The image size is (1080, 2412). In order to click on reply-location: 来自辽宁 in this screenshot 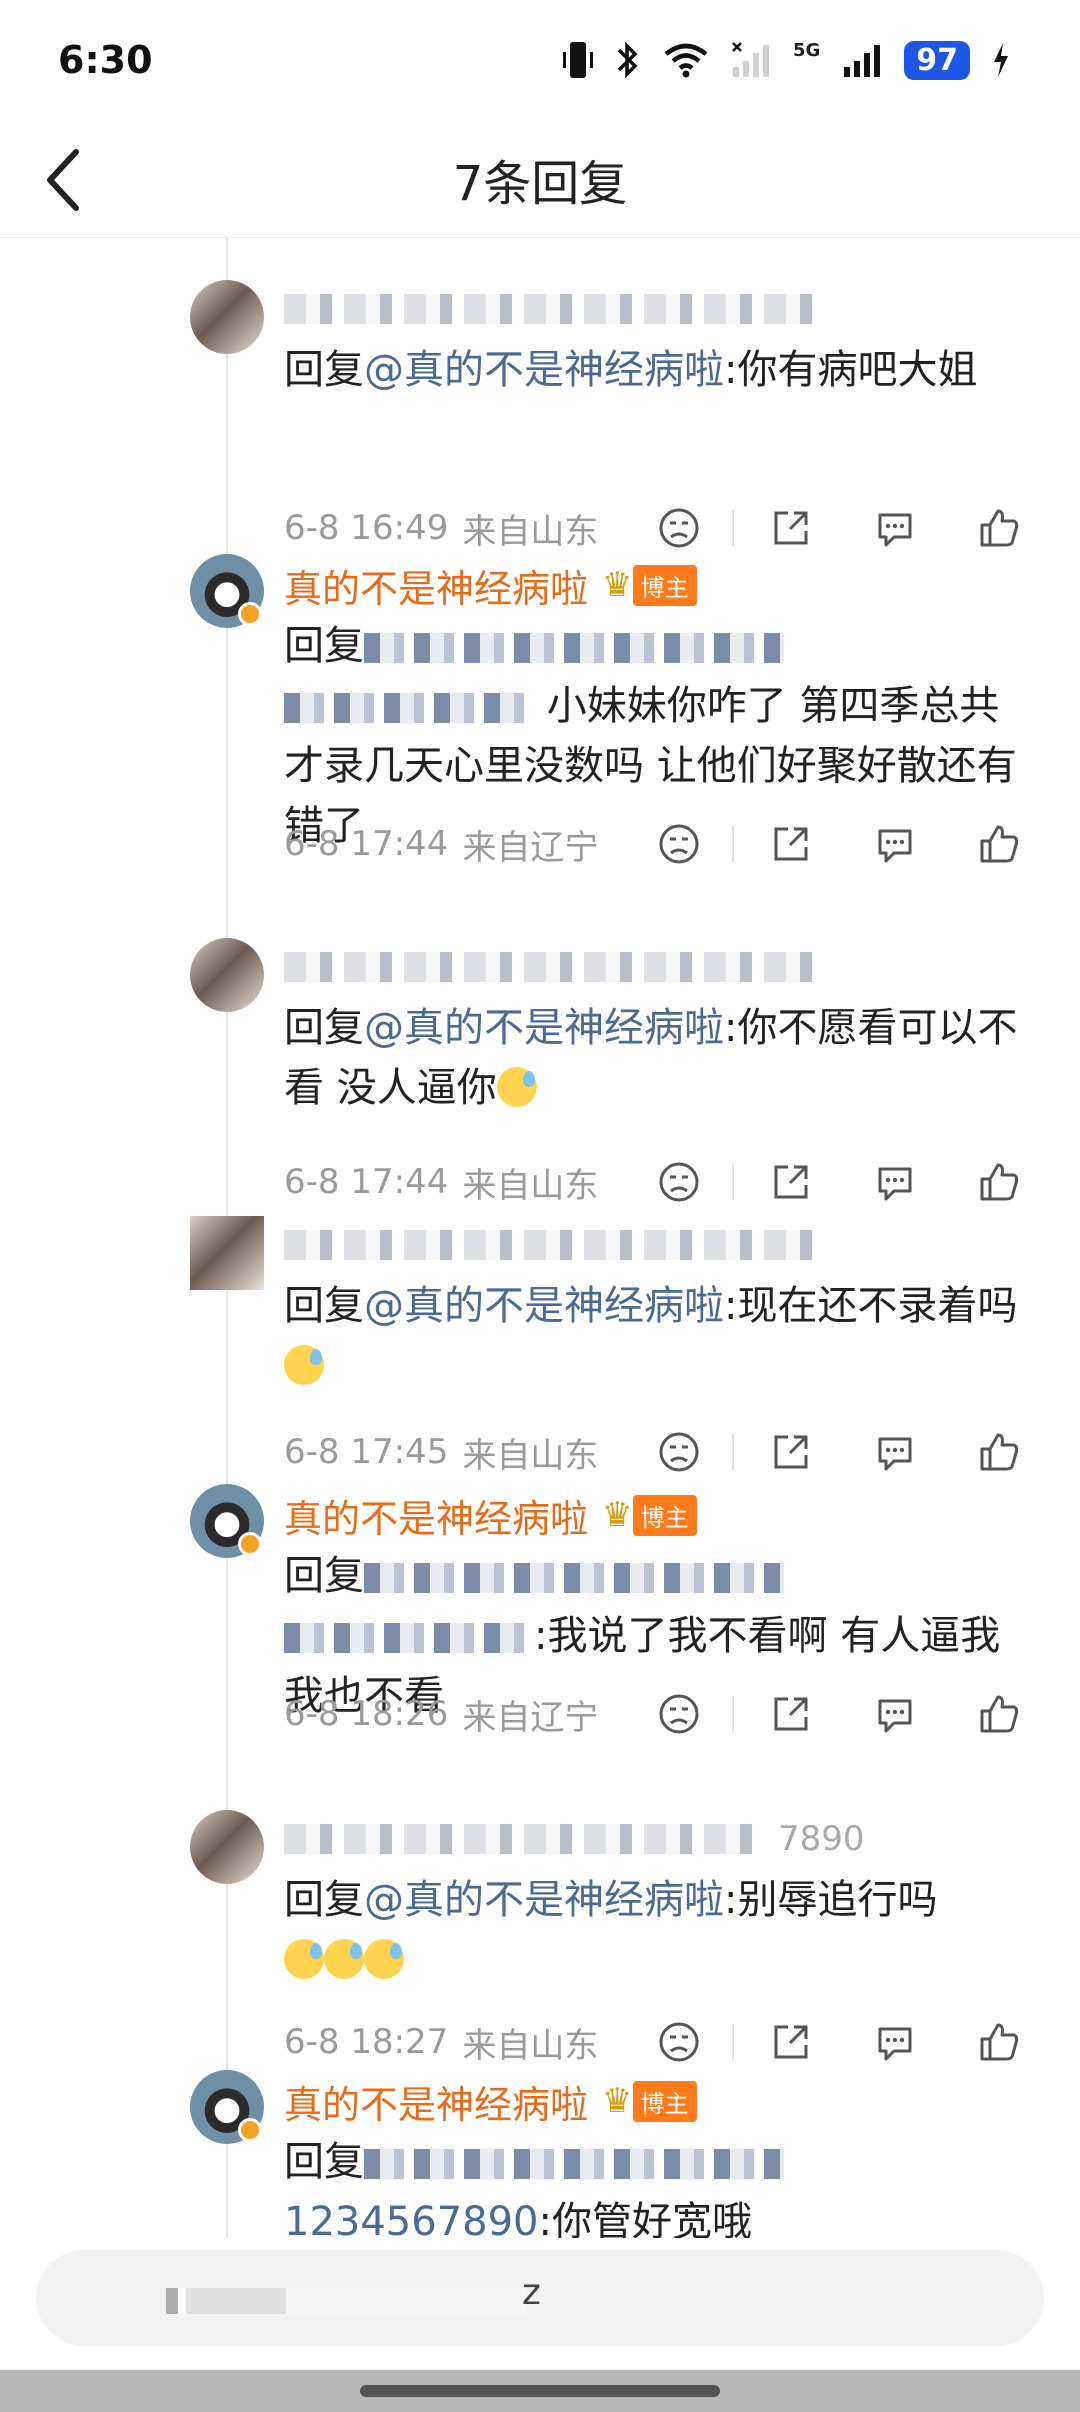, I will do `click(530, 847)`.